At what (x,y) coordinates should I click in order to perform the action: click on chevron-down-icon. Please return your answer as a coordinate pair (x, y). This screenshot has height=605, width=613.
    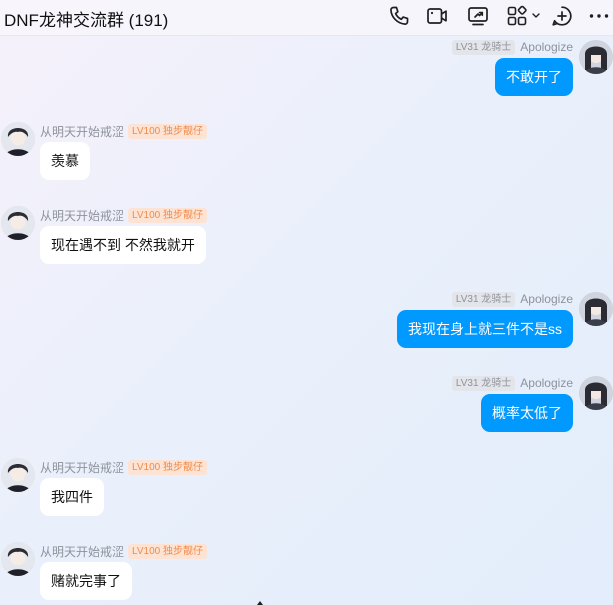
    Looking at the image, I should click on (536, 16).